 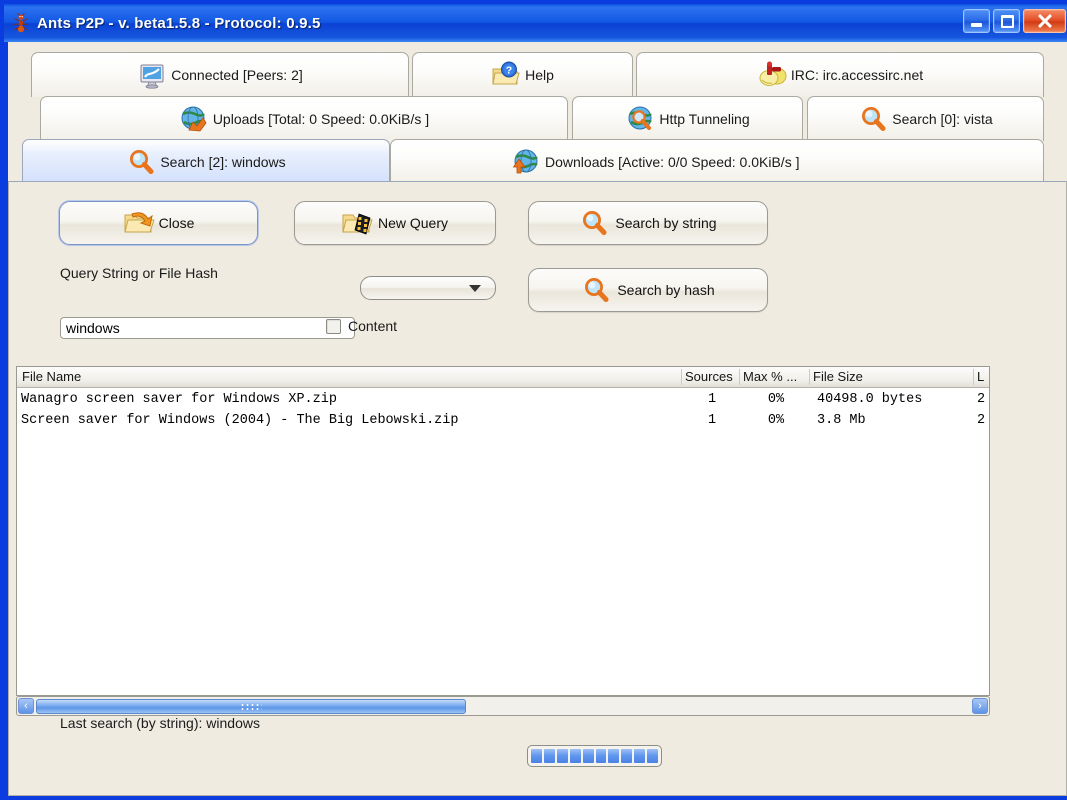 I want to click on scroll-left-button: ‹, so click(x=26, y=706).